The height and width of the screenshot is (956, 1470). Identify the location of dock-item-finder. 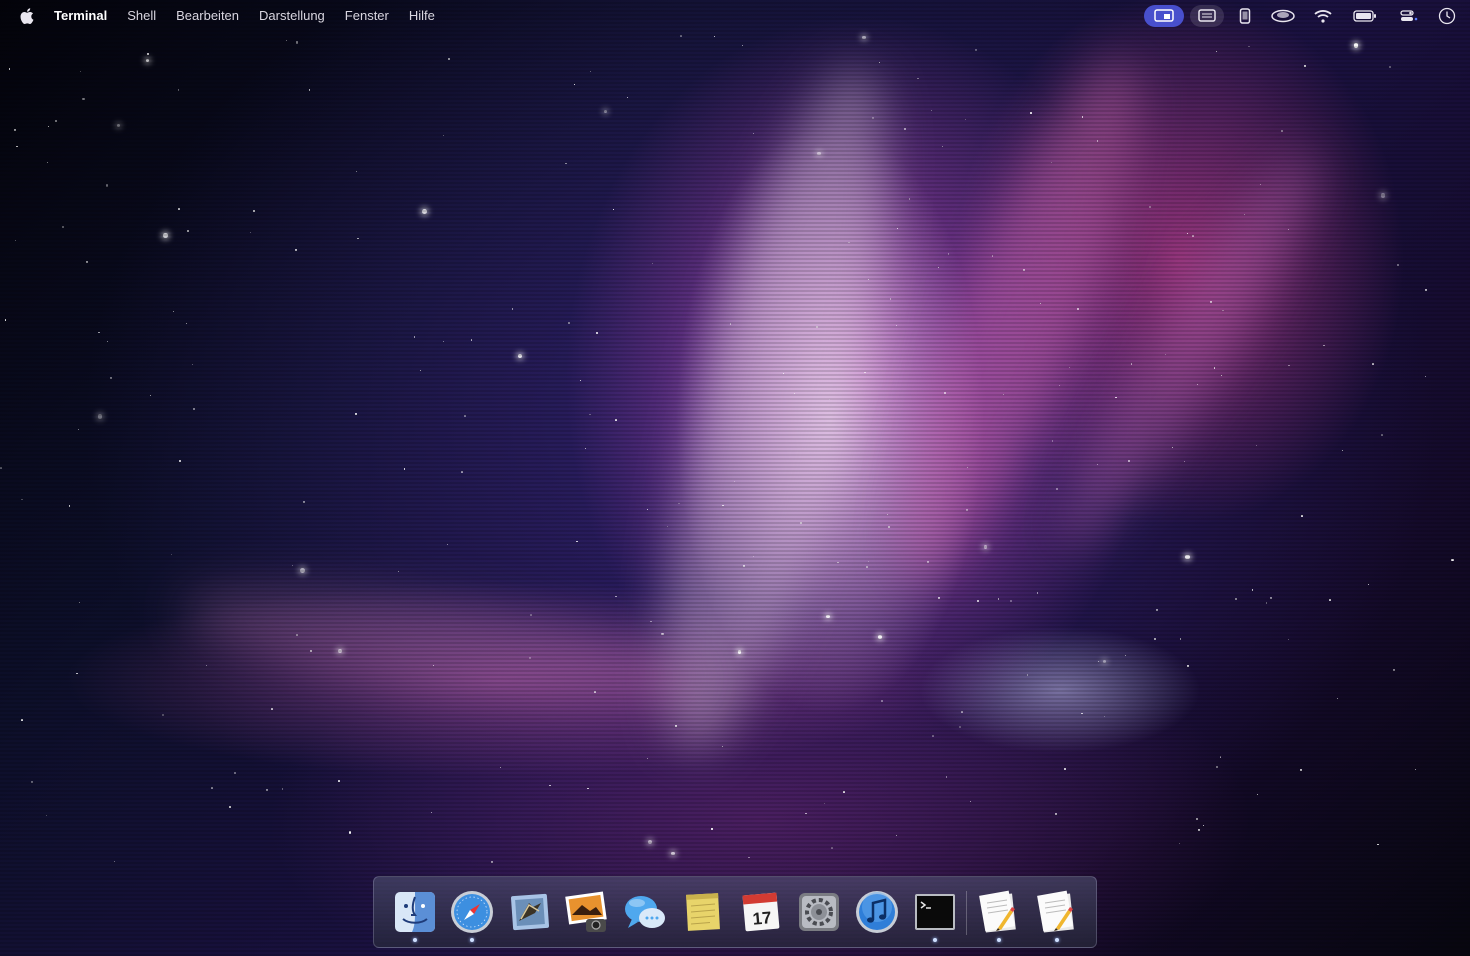
(415, 915).